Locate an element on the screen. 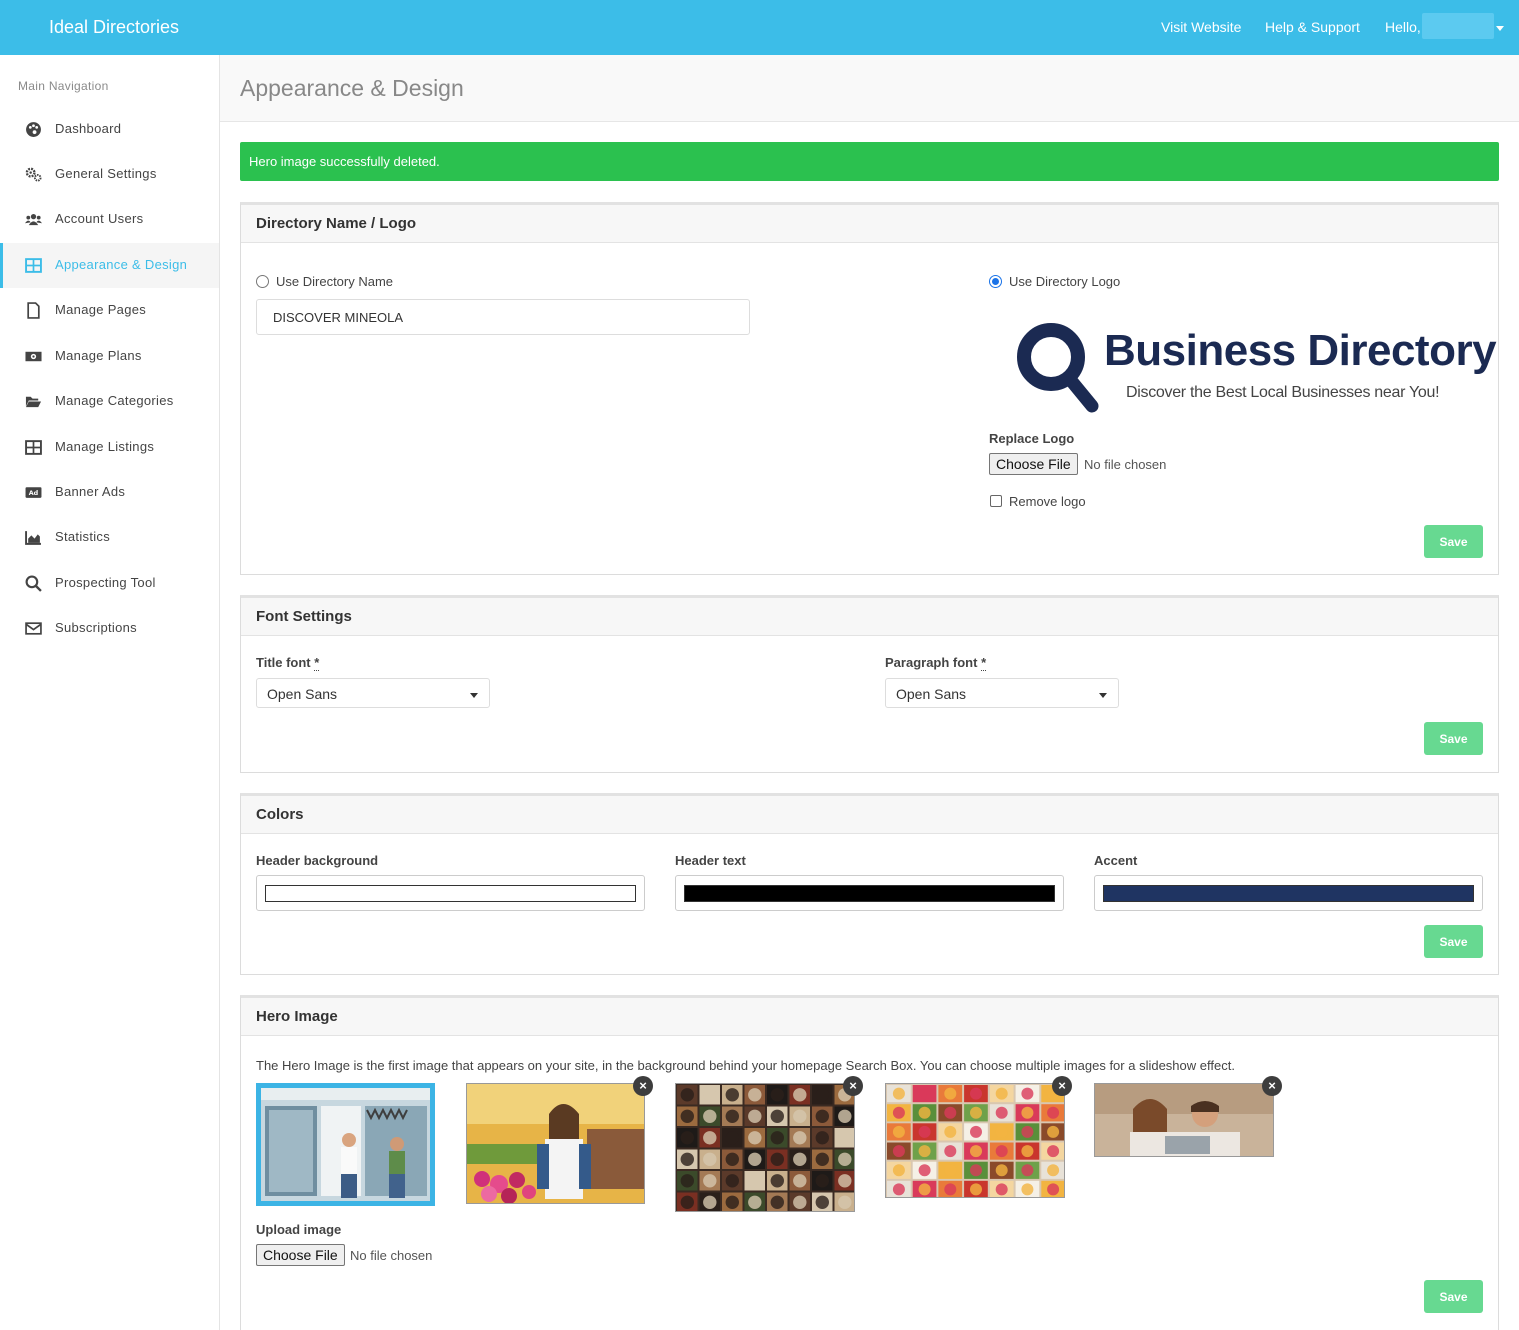 The image size is (1519, 1330). sidebar-item-manage-listings: Manage Listings is located at coordinates (109, 447).